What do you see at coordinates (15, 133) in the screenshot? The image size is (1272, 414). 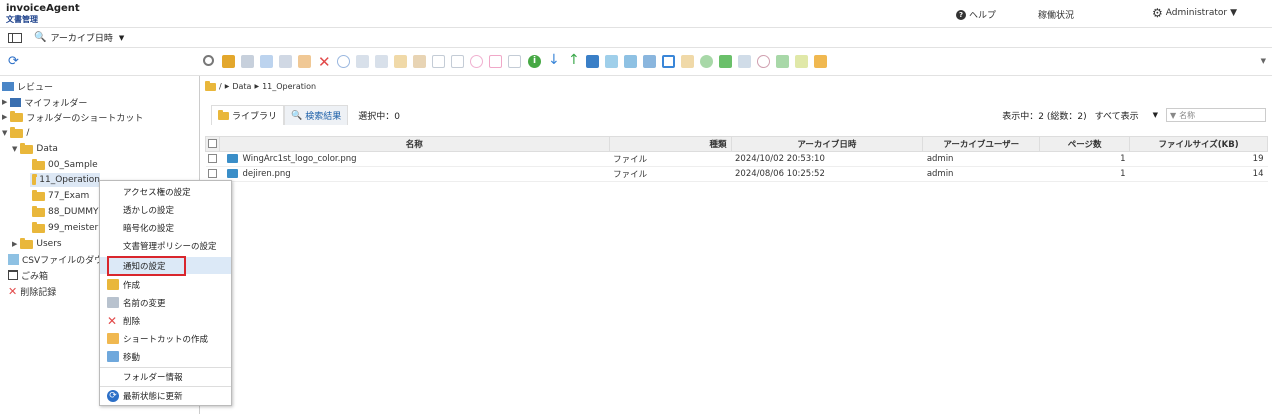 I see `tree-item-root: ▼ /` at bounding box center [15, 133].